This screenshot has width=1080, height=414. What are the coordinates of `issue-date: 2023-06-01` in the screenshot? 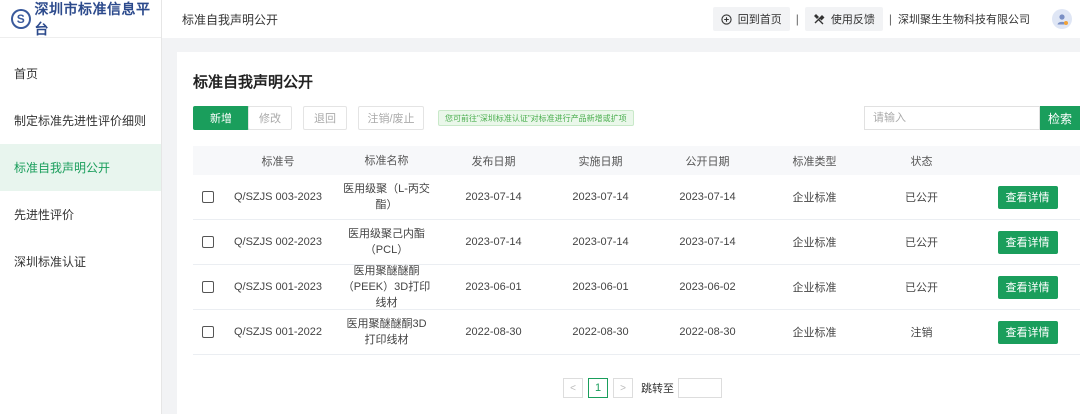 It's located at (493, 287).